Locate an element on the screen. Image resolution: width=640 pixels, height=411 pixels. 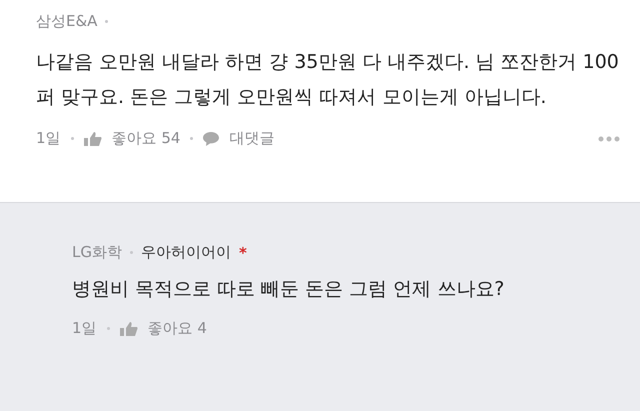
like-count: 좋아요 4 is located at coordinates (177, 328).